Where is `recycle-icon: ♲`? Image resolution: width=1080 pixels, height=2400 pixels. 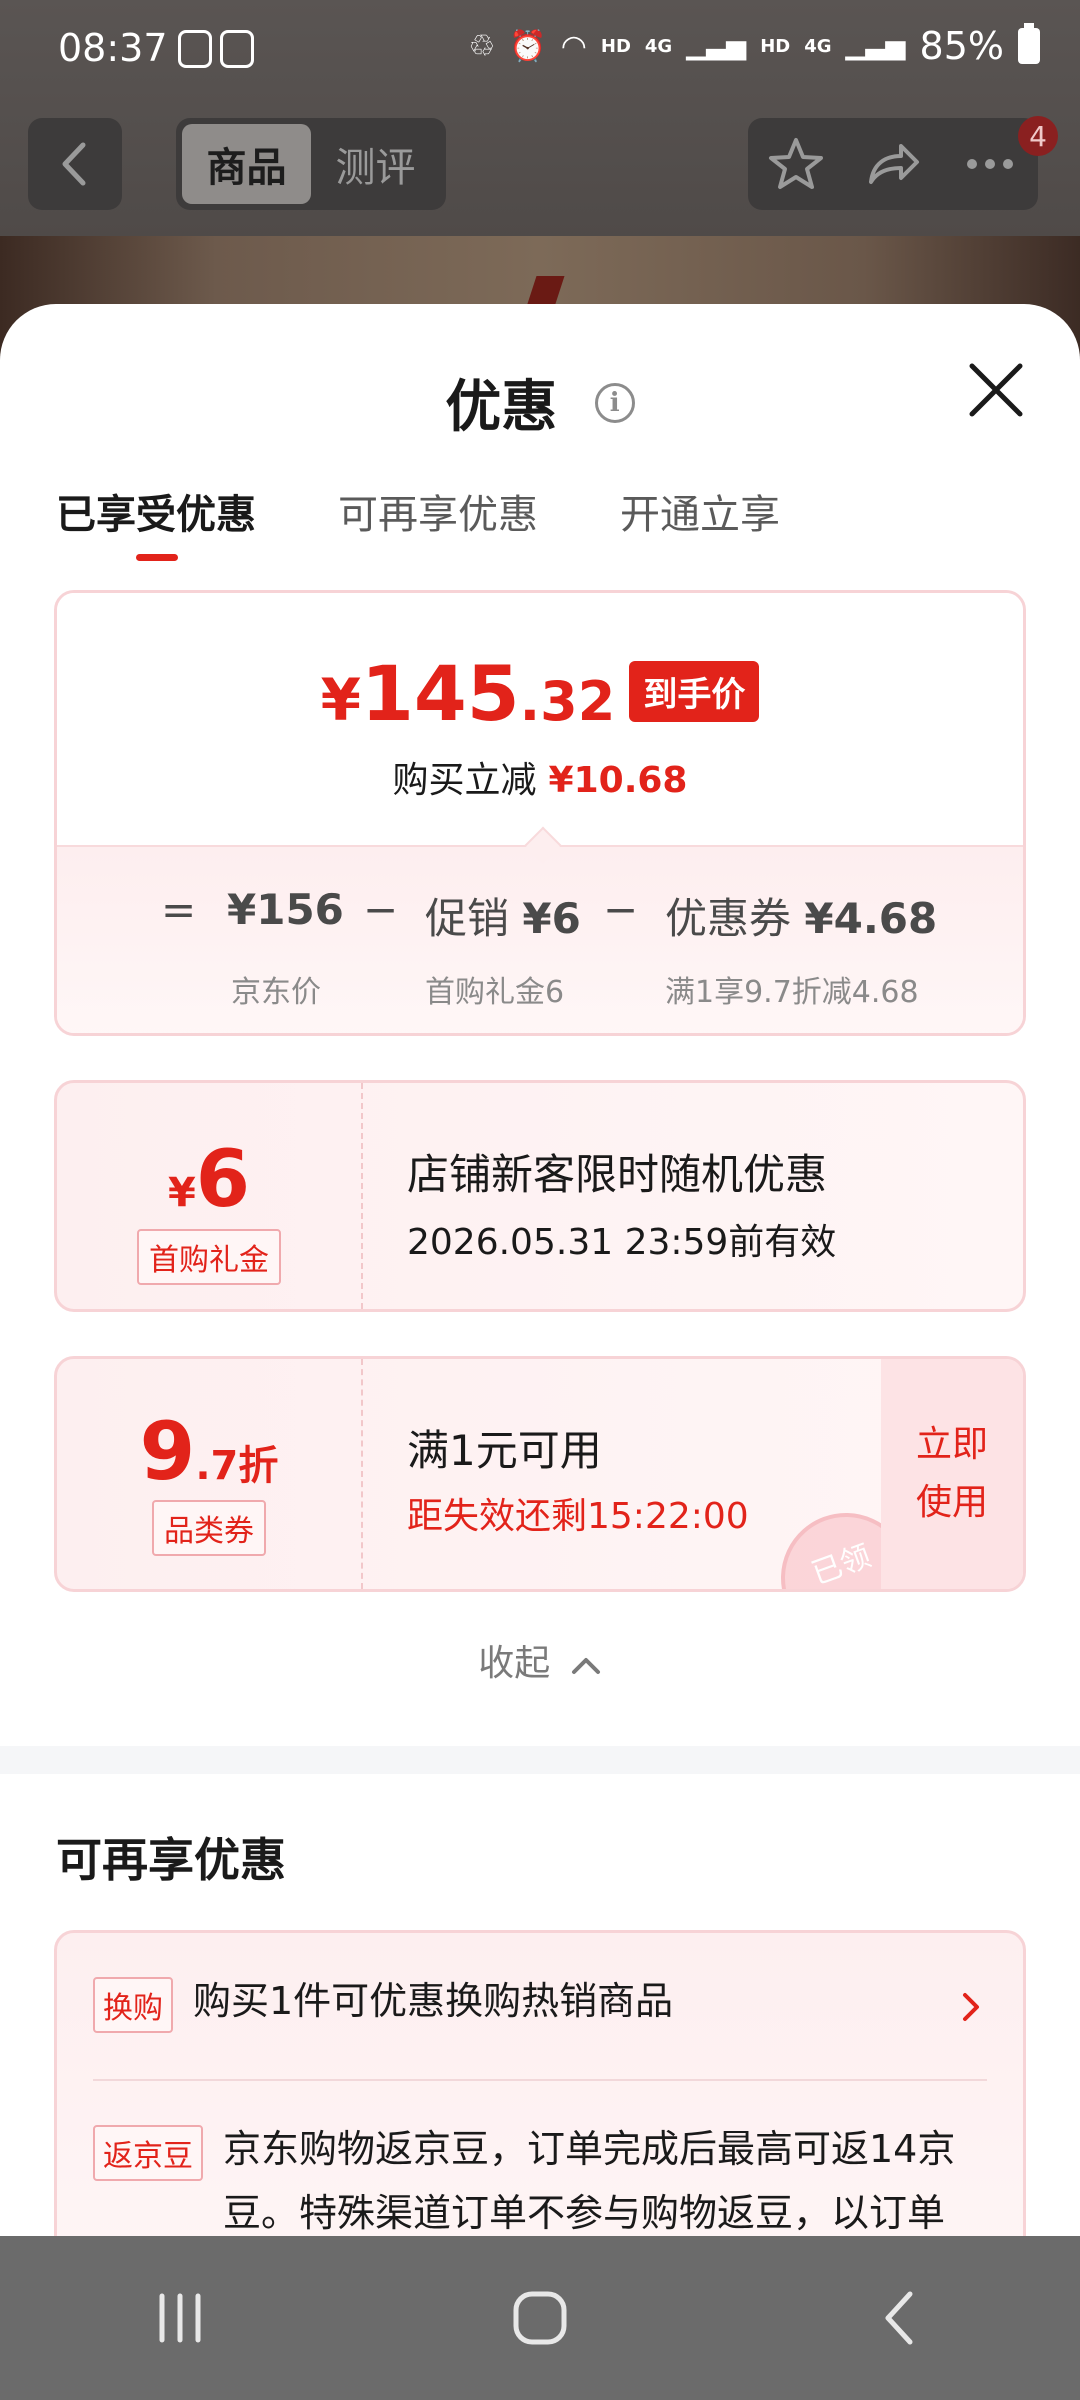 recycle-icon: ♲ is located at coordinates (482, 46).